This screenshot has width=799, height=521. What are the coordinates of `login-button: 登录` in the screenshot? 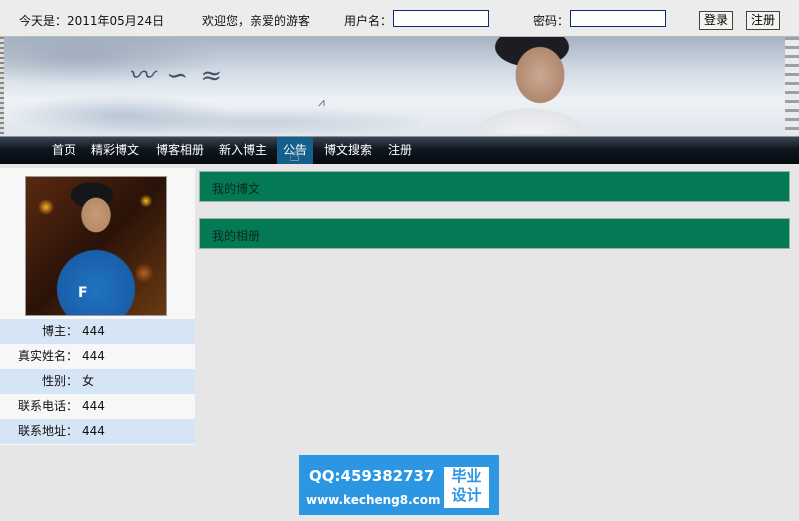 It's located at (716, 20).